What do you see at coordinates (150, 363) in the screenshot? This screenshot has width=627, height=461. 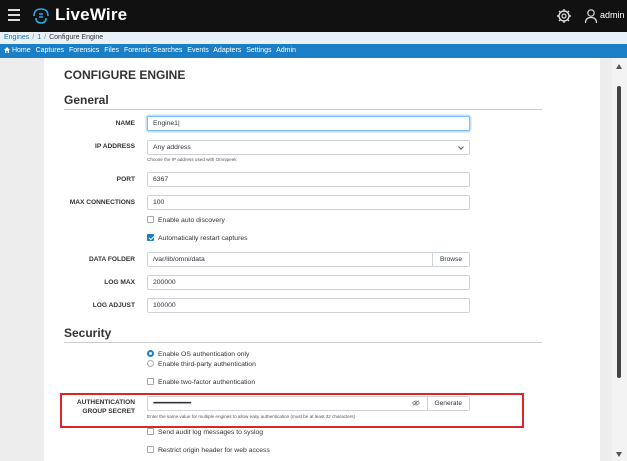 I see `third-party-auth-radio` at bounding box center [150, 363].